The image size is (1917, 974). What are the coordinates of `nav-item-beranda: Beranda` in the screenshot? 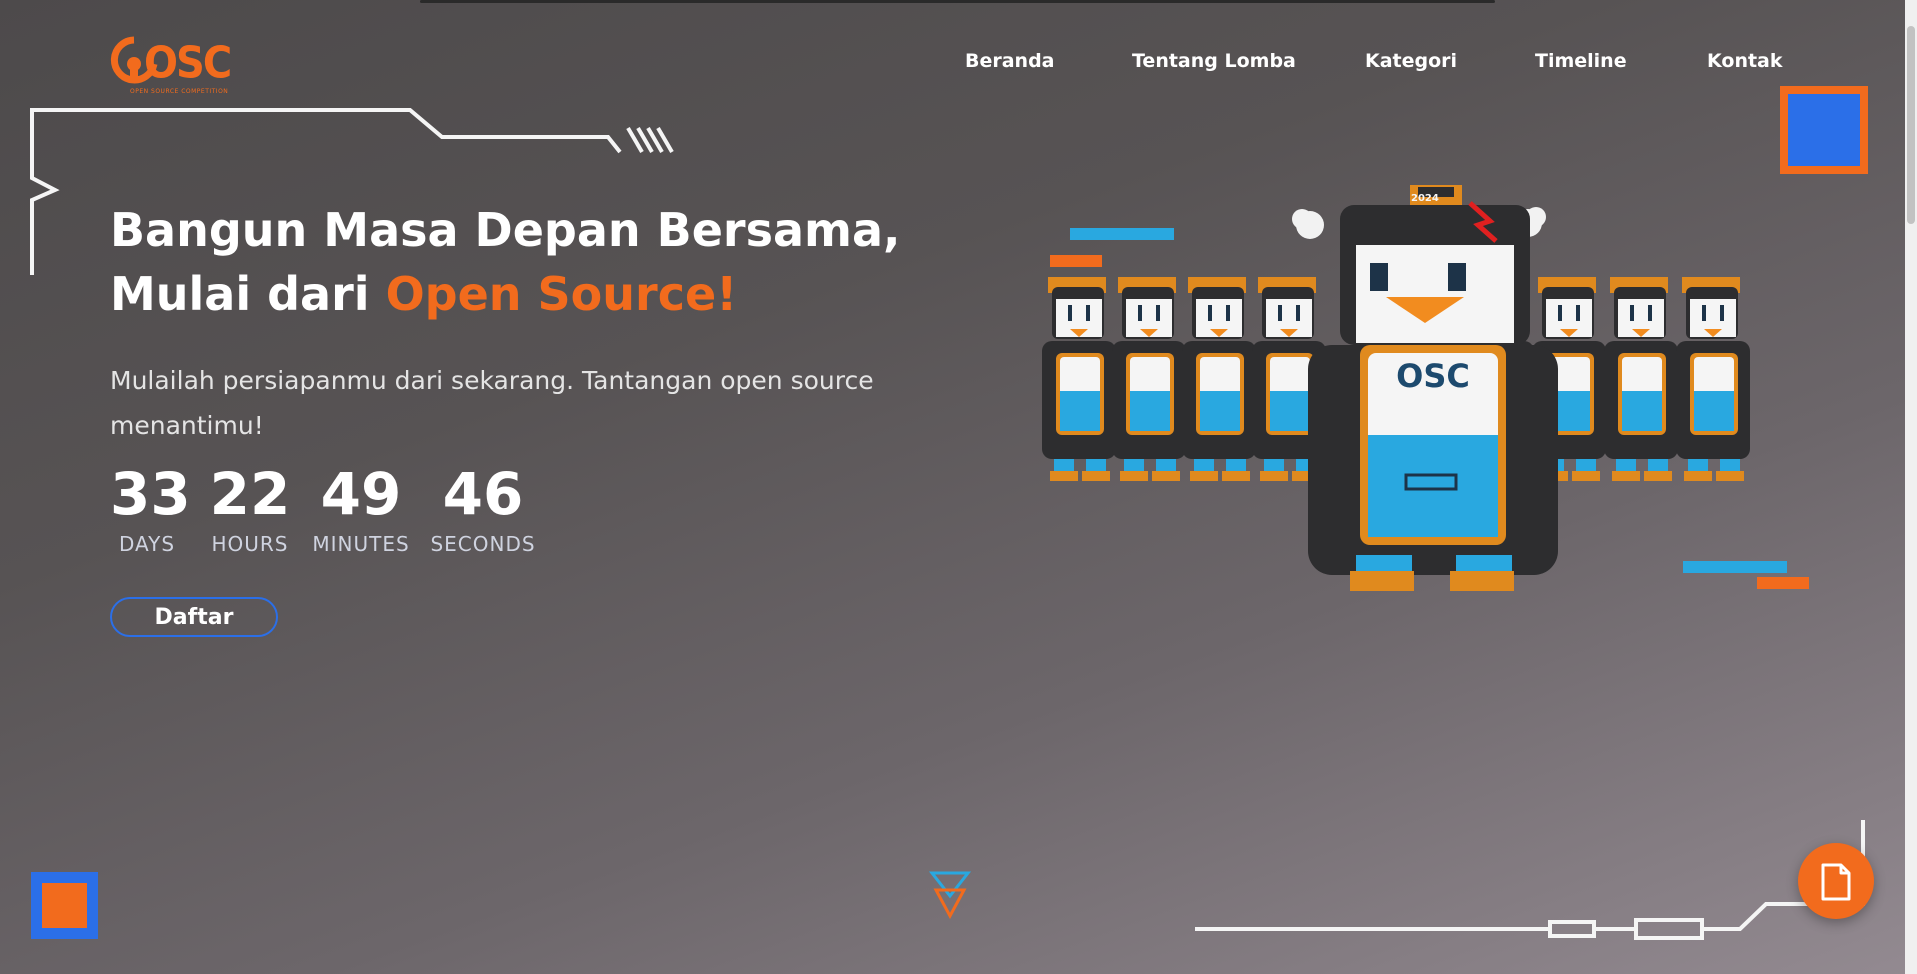 It's located at (1010, 61).